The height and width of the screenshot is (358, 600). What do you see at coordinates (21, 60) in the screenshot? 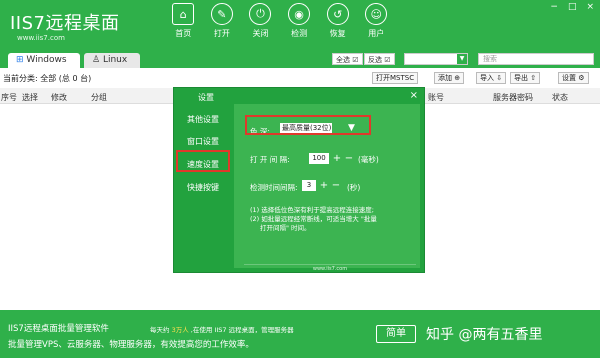
I see `windows-icon: ⊞` at bounding box center [21, 60].